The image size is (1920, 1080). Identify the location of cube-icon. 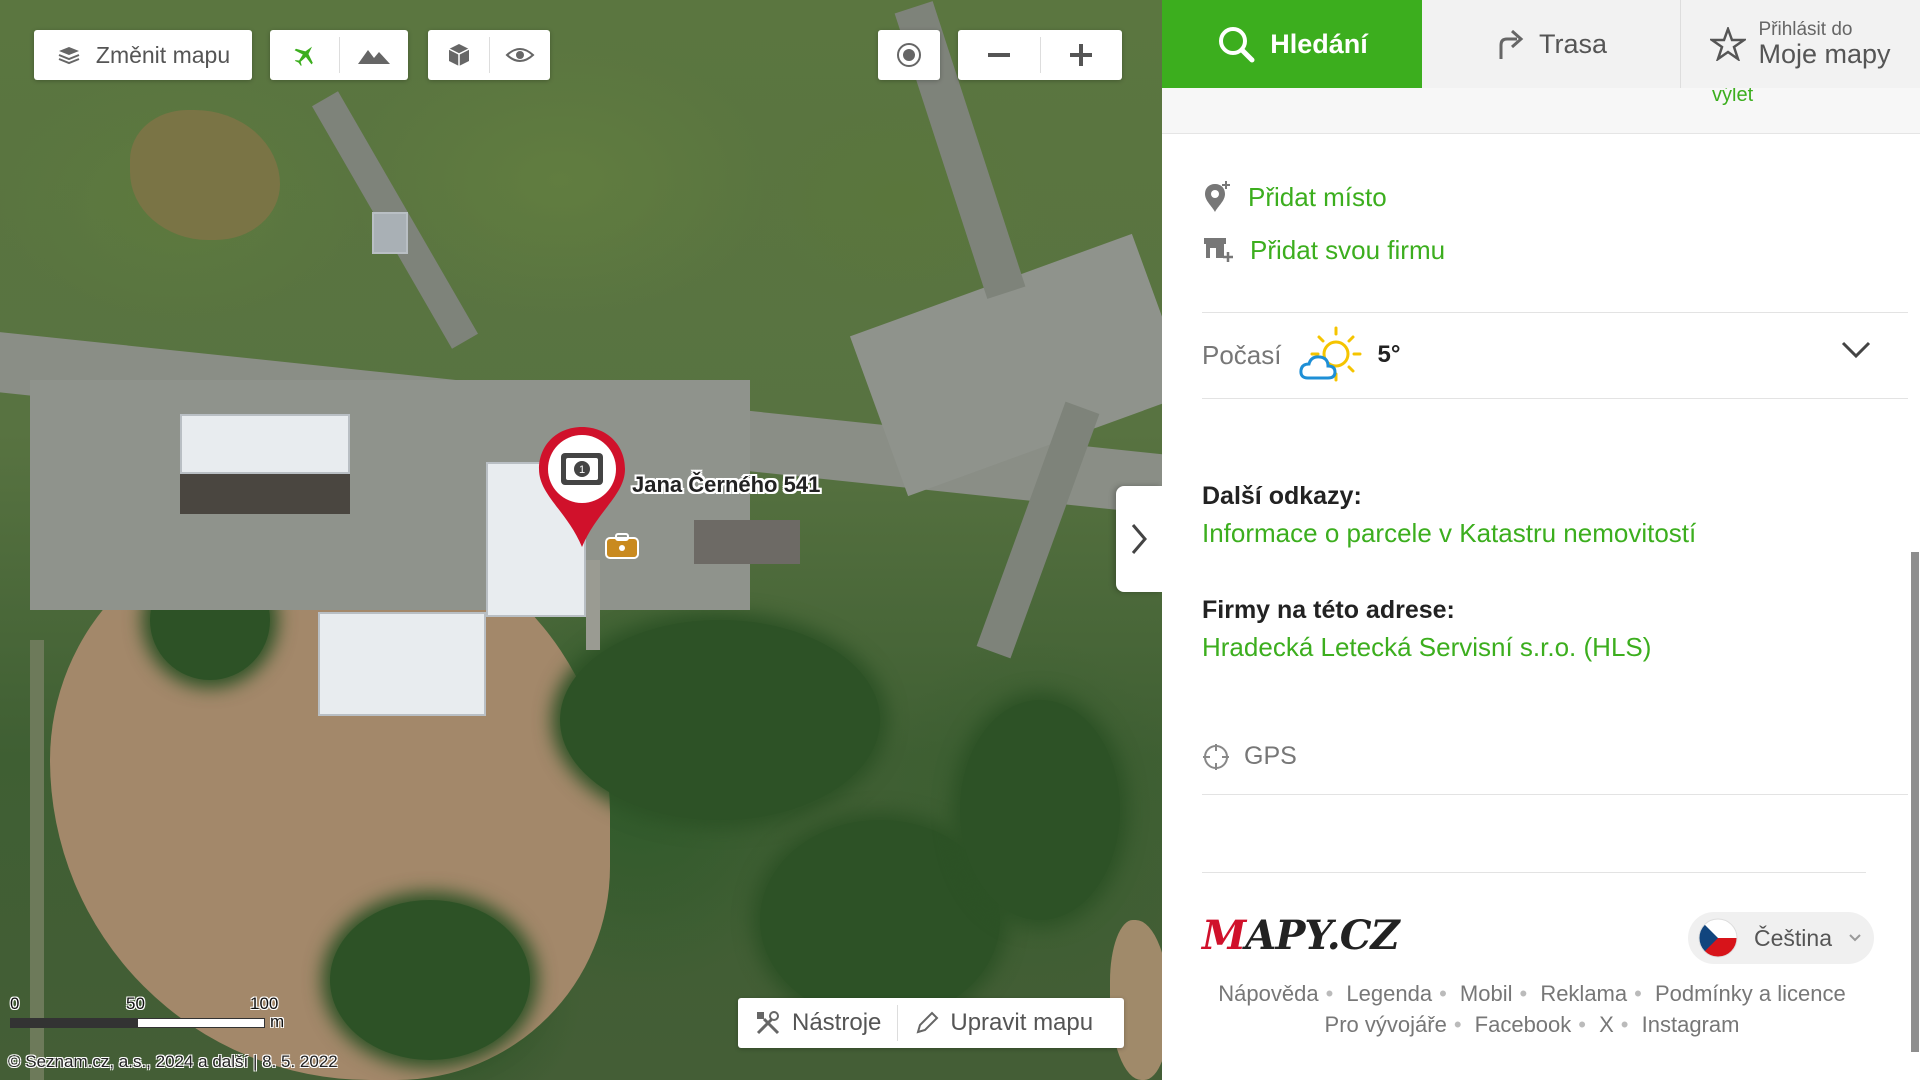
(458, 55).